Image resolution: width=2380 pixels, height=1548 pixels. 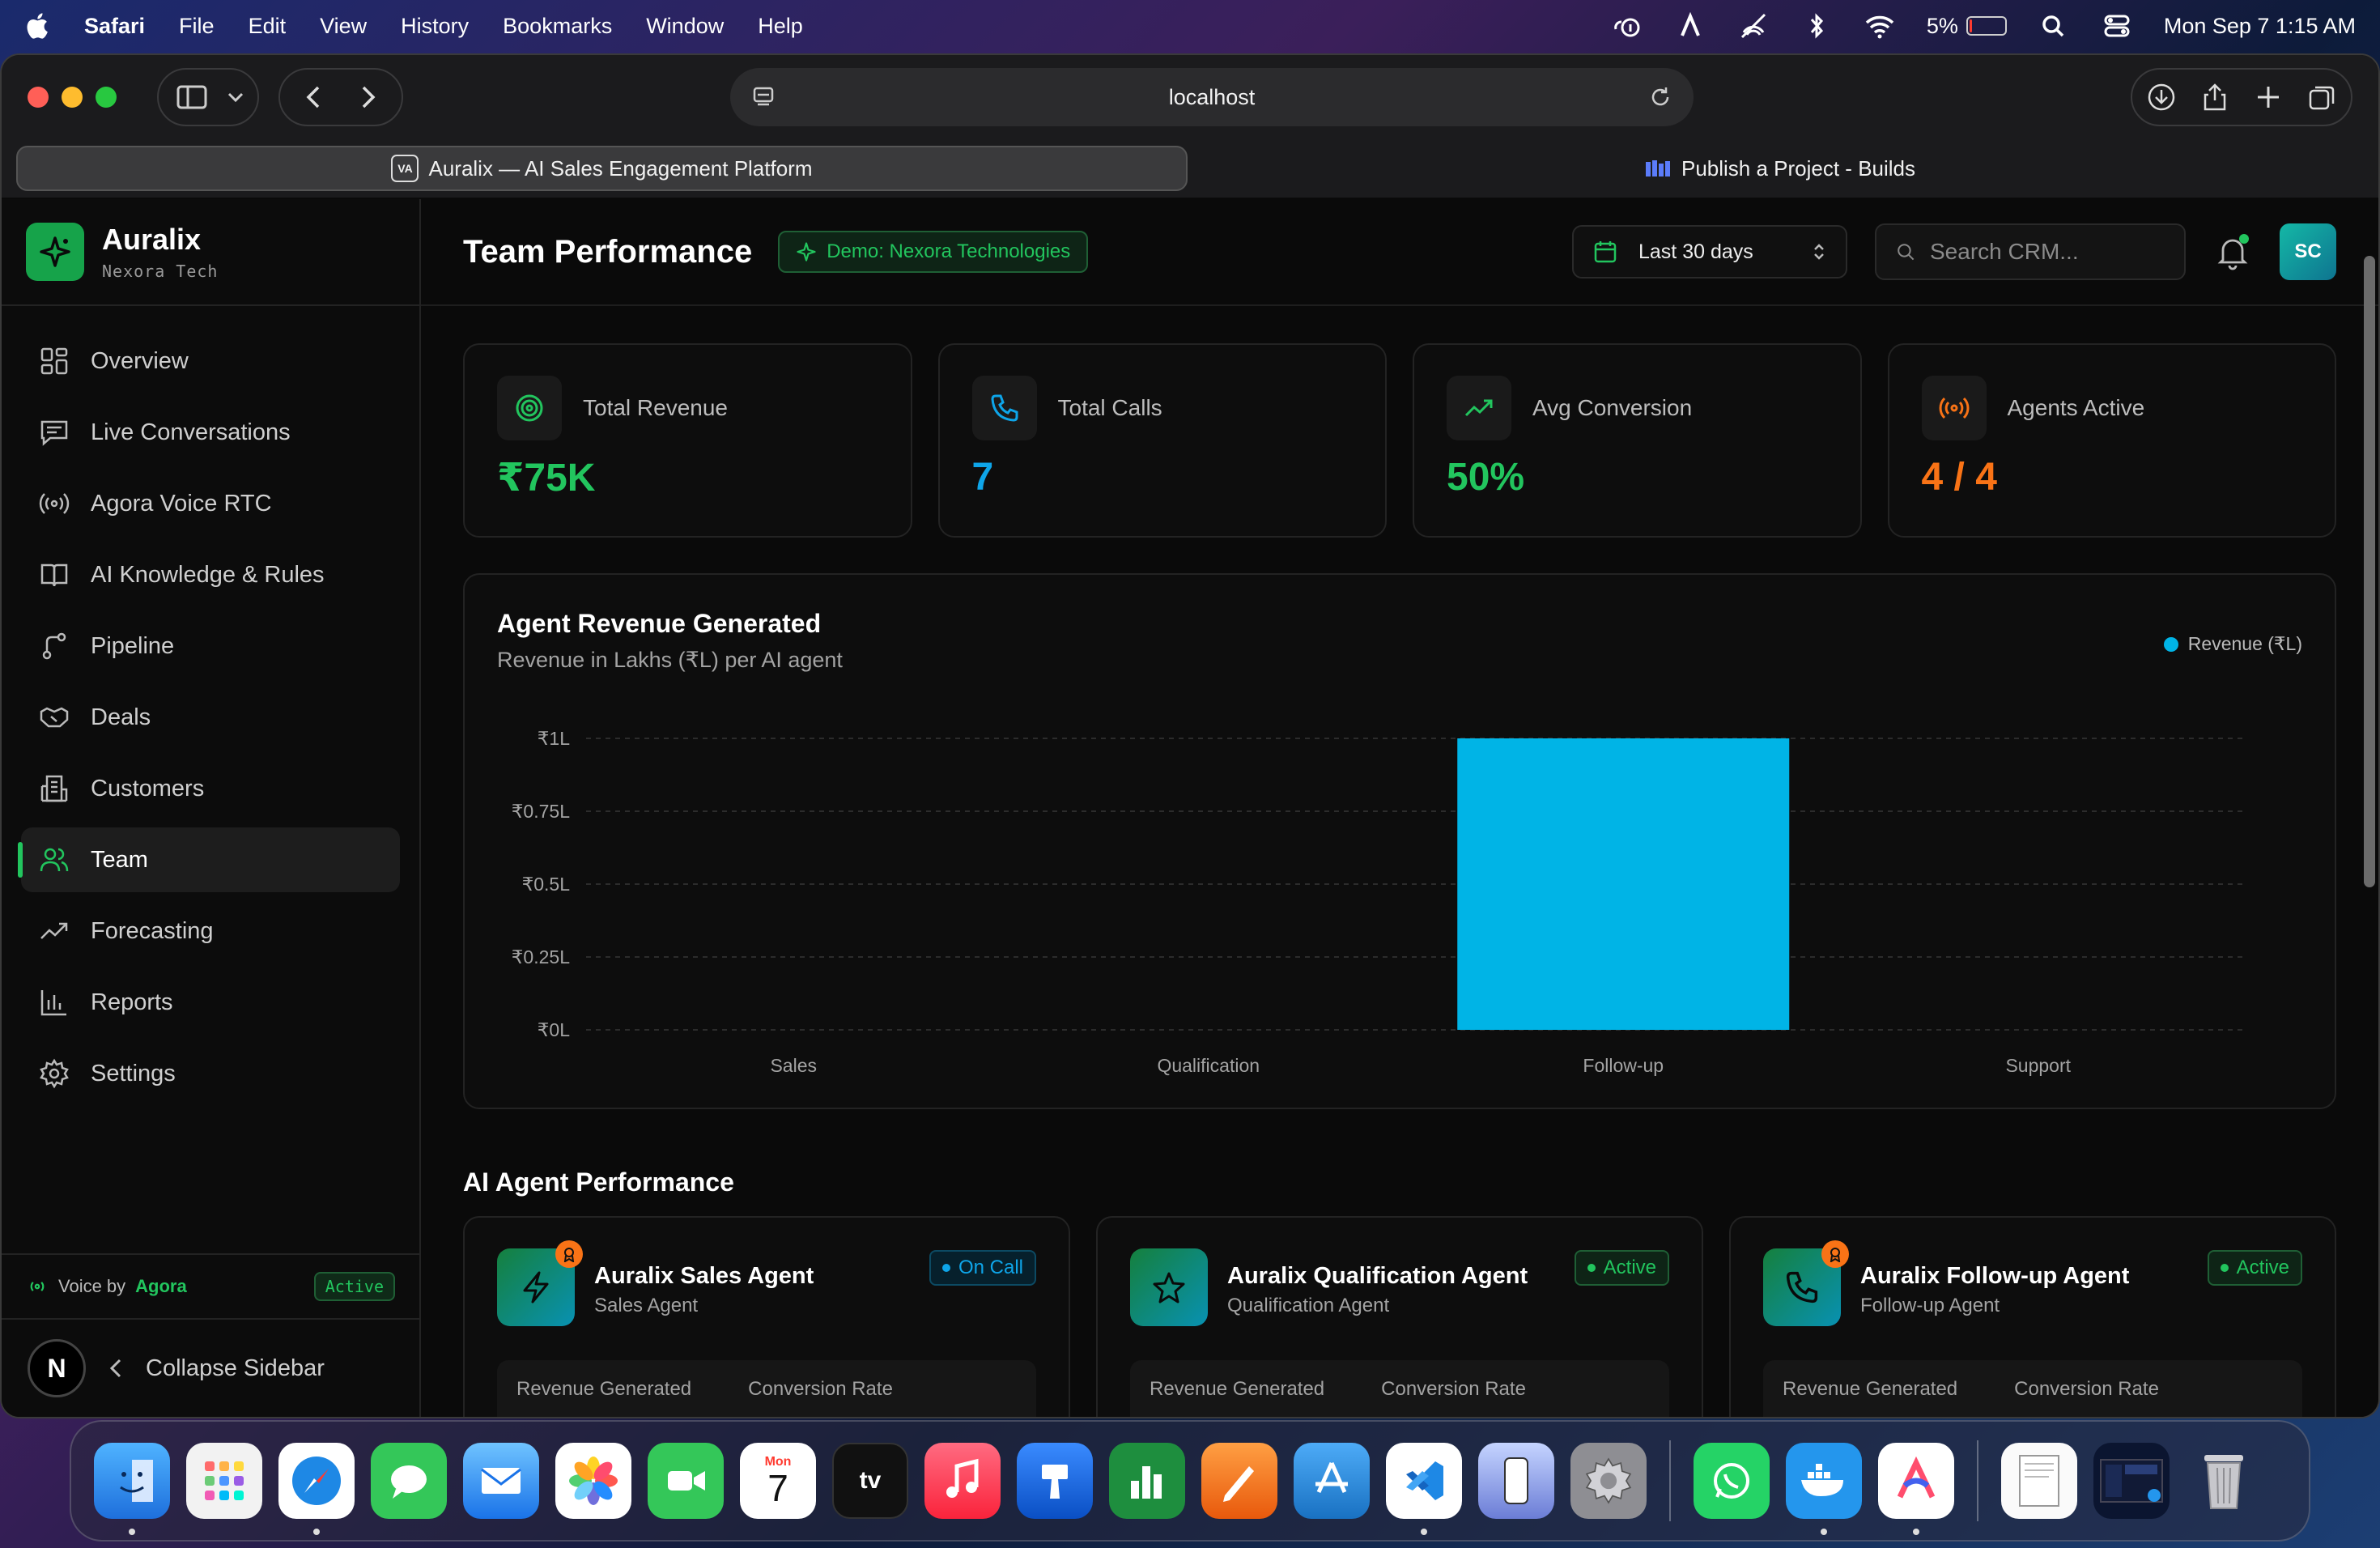 I want to click on zoom-window-button, so click(x=106, y=97).